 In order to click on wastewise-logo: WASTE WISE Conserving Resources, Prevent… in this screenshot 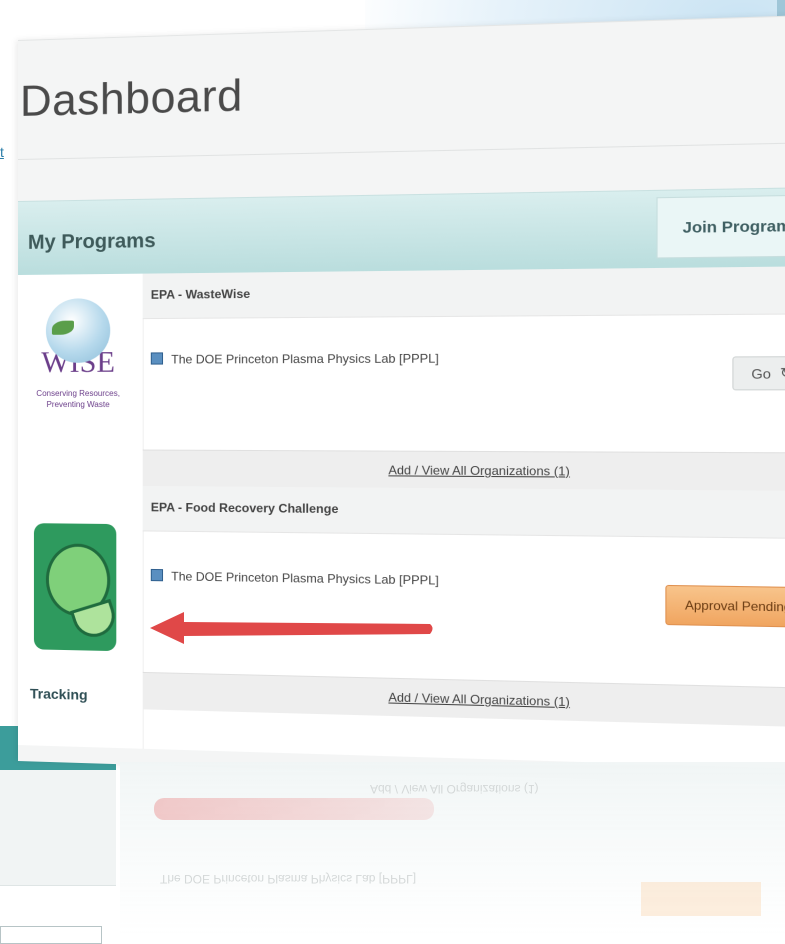, I will do `click(78, 373)`.